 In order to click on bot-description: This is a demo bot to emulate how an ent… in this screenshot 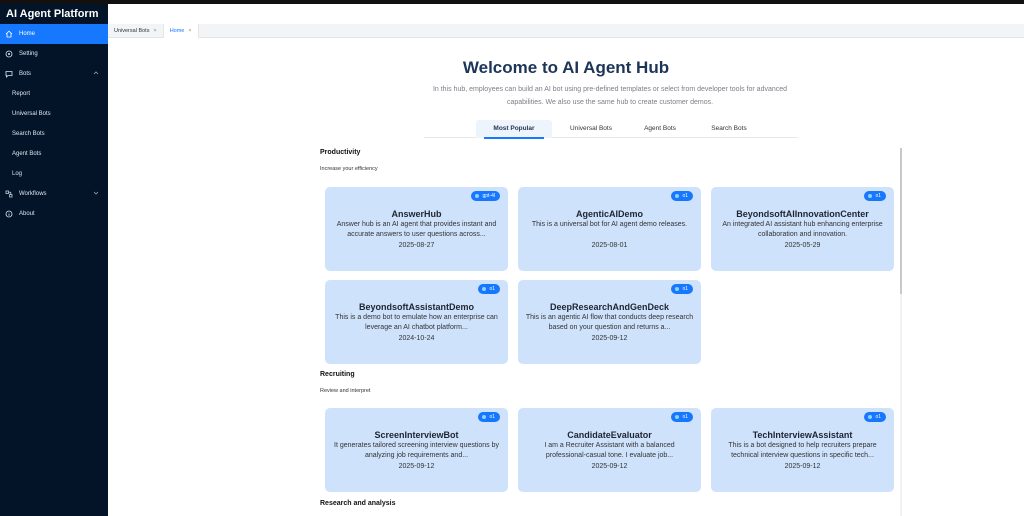, I will do `click(416, 322)`.